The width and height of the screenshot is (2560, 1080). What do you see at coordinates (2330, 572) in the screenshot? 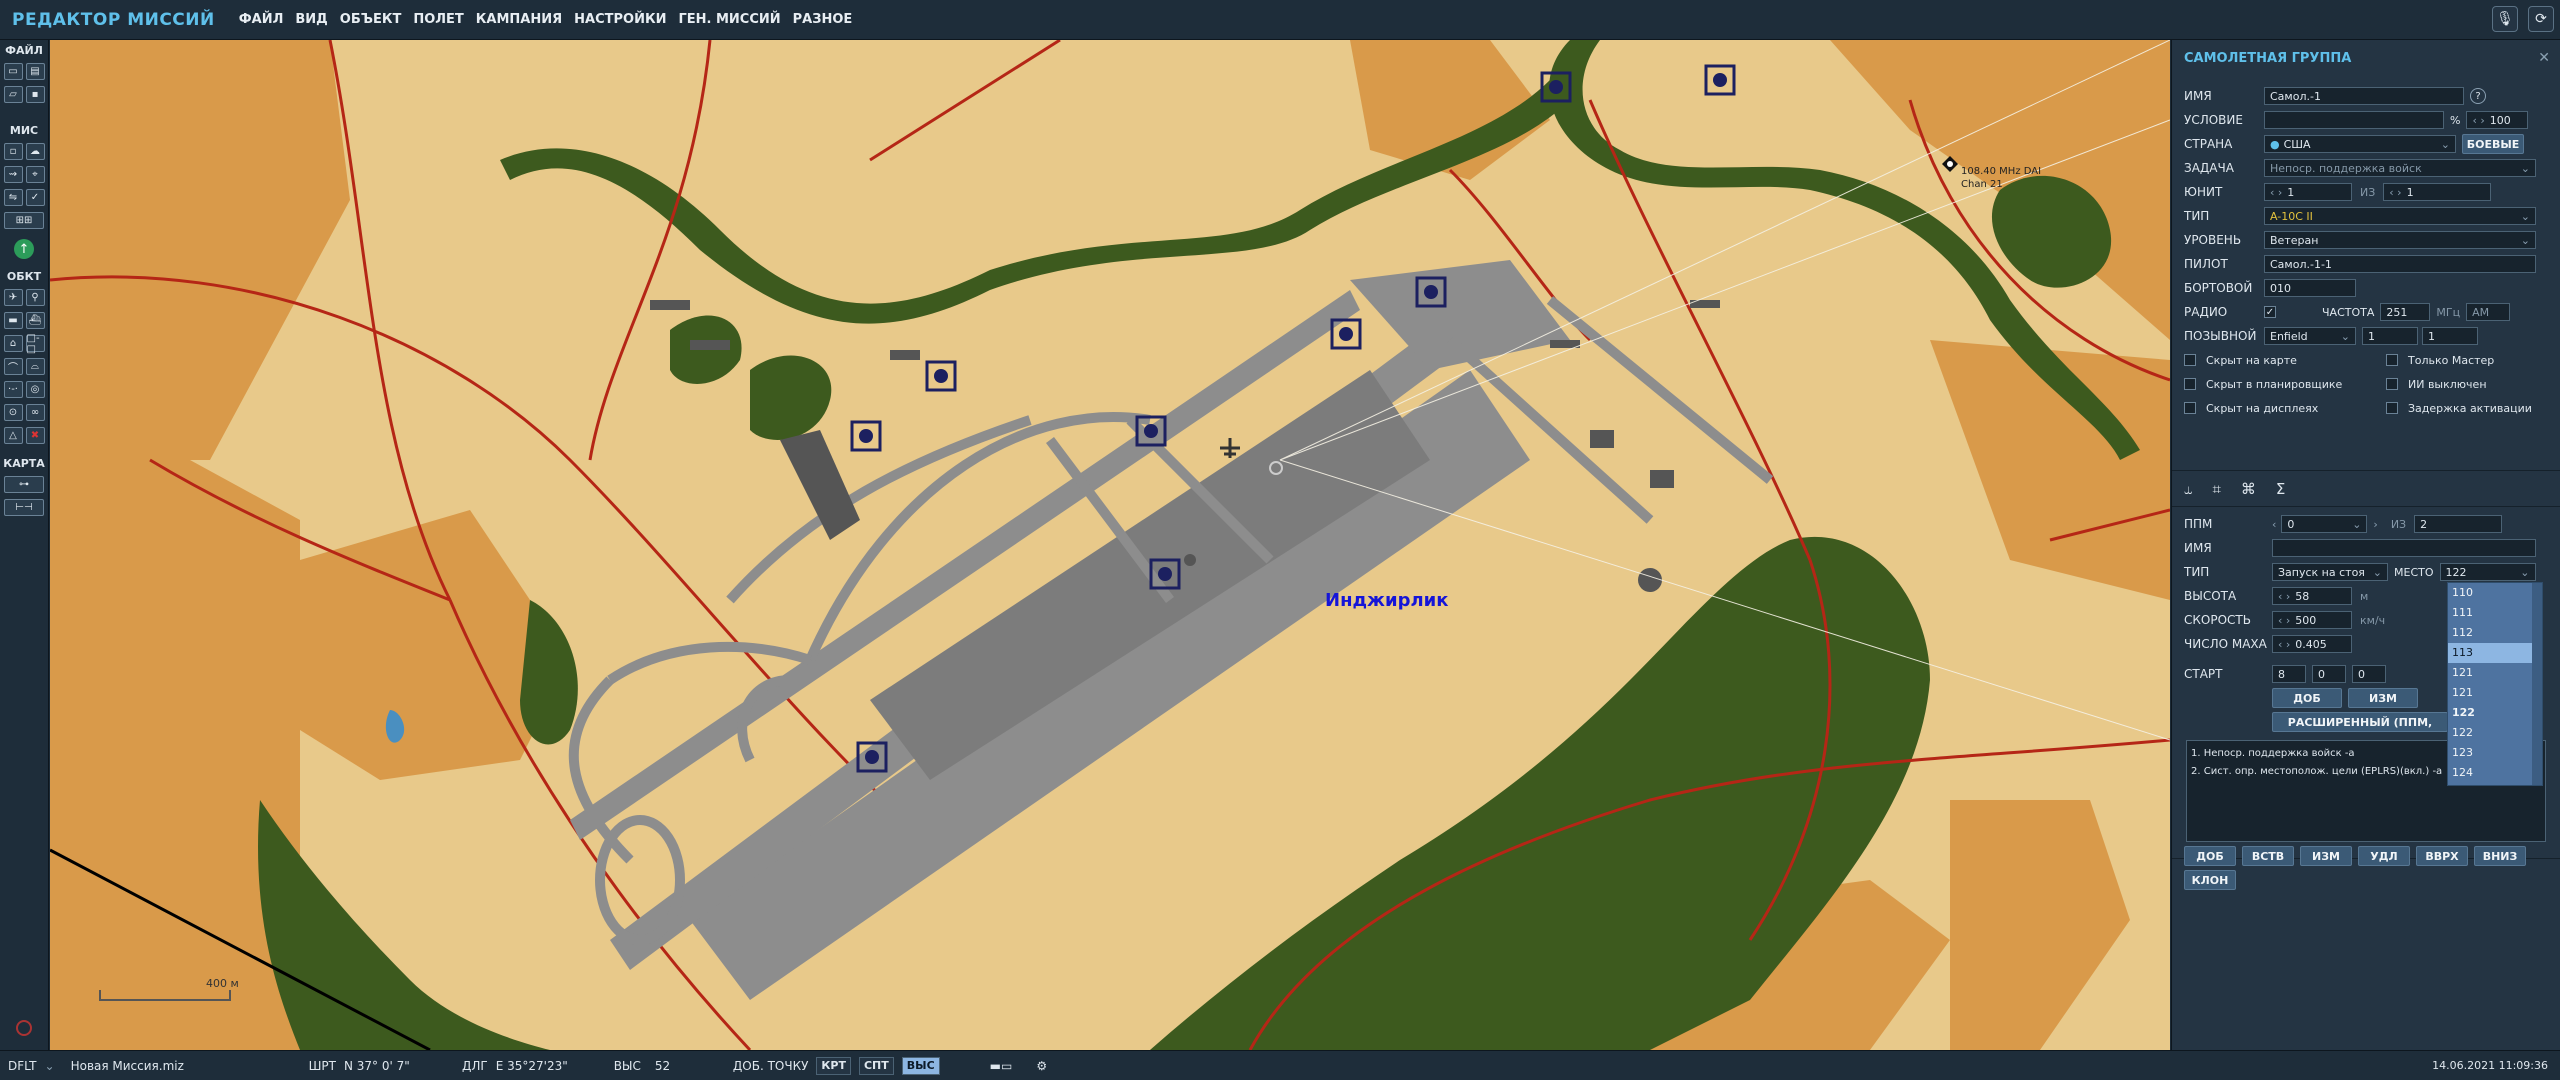
I see `wp-type-select: Запуск на стоя` at bounding box center [2330, 572].